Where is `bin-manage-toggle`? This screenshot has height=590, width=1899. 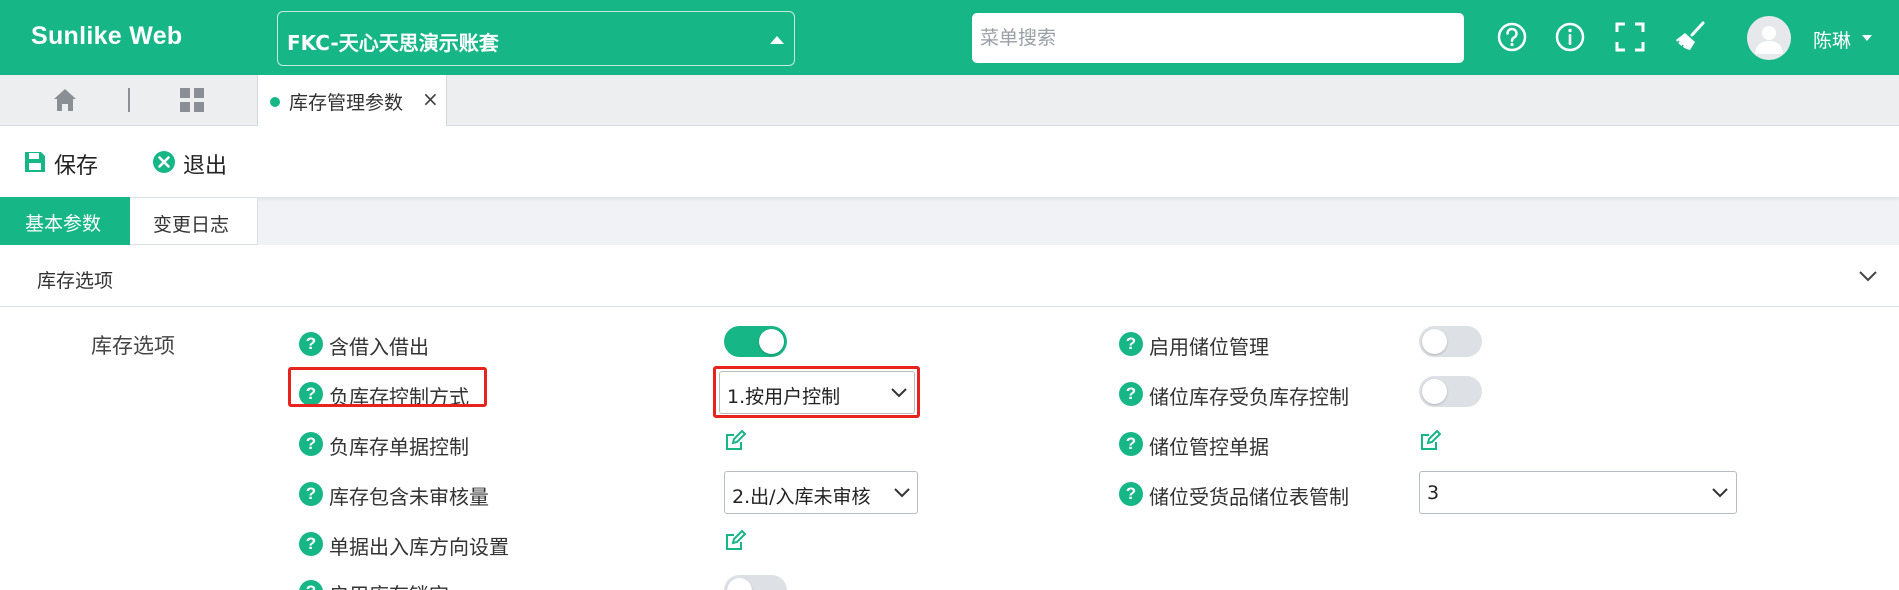 bin-manage-toggle is located at coordinates (1450, 341).